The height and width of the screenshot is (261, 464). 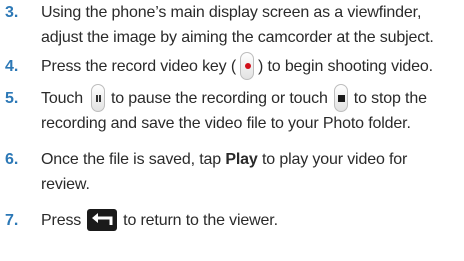 I want to click on step-text-segment: Press the record video key (, so click(x=138, y=66).